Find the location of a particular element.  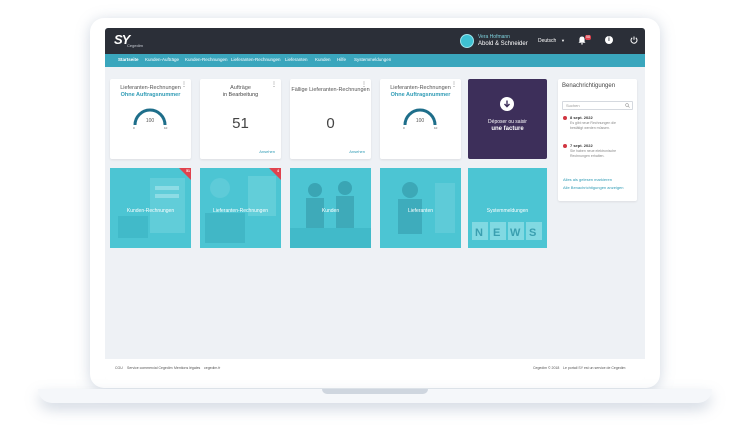

tile-label: Lieferanten is located at coordinates (420, 211).